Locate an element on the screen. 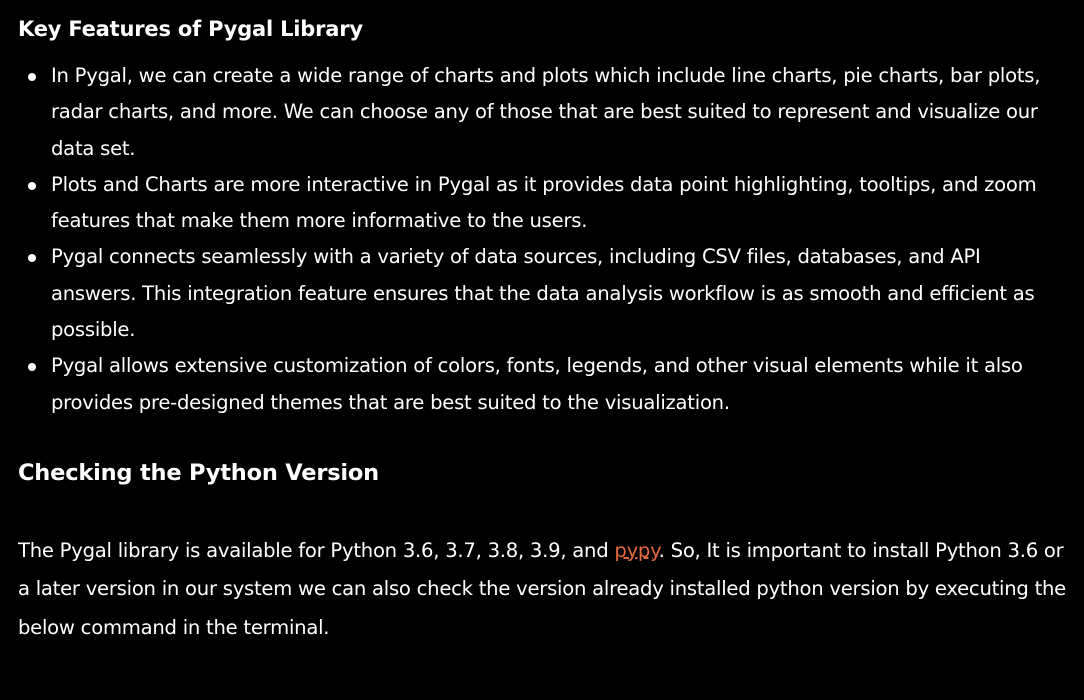  features-heading: Key Features of Pygal Library is located at coordinates (190, 29).